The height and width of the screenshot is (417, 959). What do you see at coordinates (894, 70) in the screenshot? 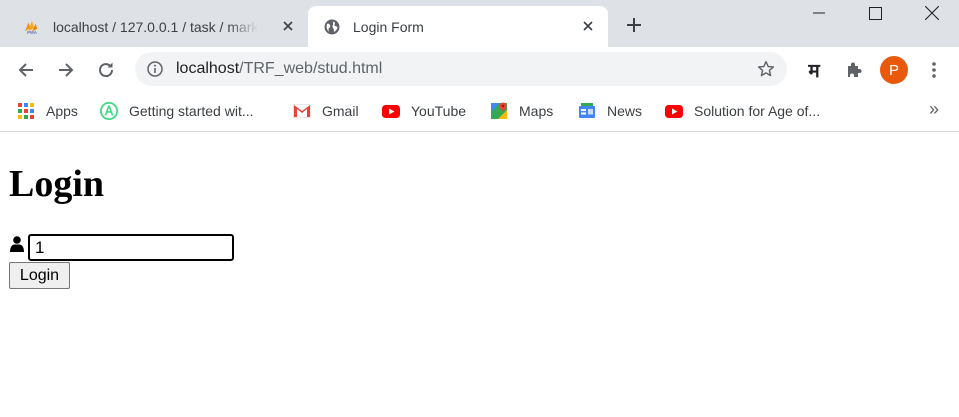
I see `profile-avatar: P` at bounding box center [894, 70].